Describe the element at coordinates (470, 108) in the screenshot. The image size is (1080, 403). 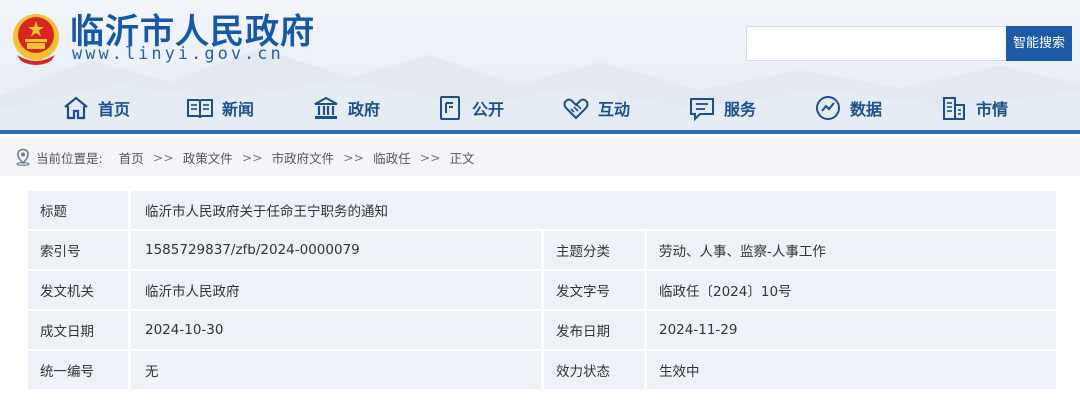
I see `nav-item-disclosure: 公开` at that location.